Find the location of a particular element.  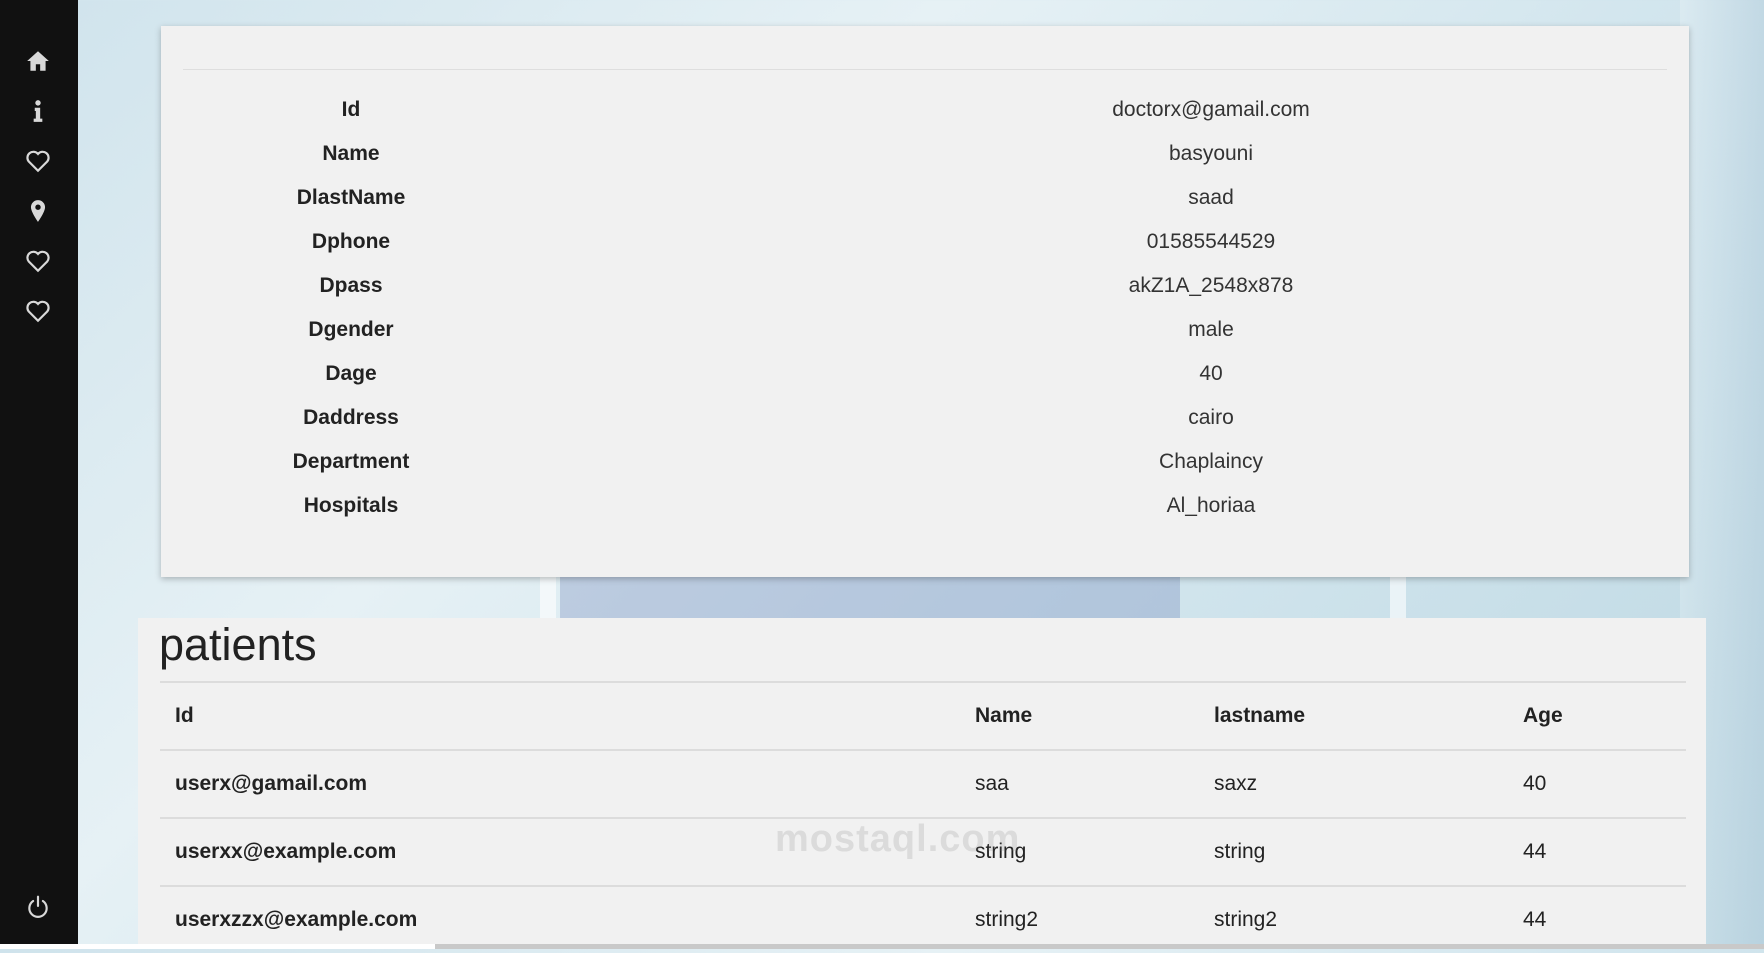

field-value: 01585544529 is located at coordinates (1211, 241).